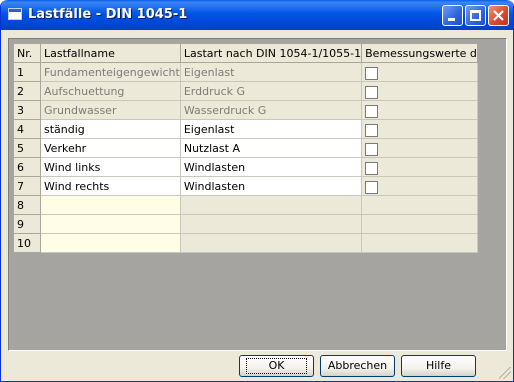 This screenshot has width=514, height=382. Describe the element at coordinates (27, 186) in the screenshot. I see `row-number: 7` at that location.